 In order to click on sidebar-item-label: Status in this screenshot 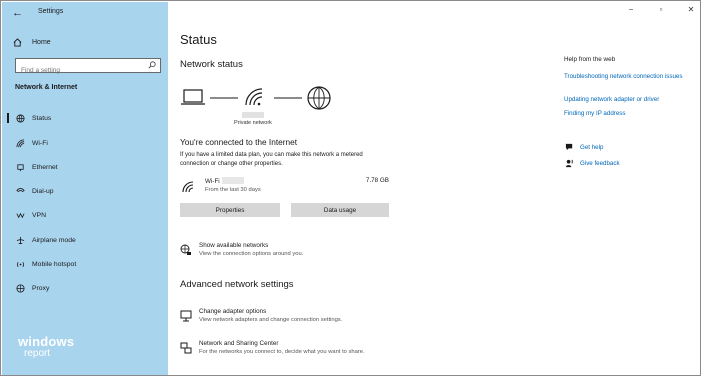, I will do `click(42, 118)`.